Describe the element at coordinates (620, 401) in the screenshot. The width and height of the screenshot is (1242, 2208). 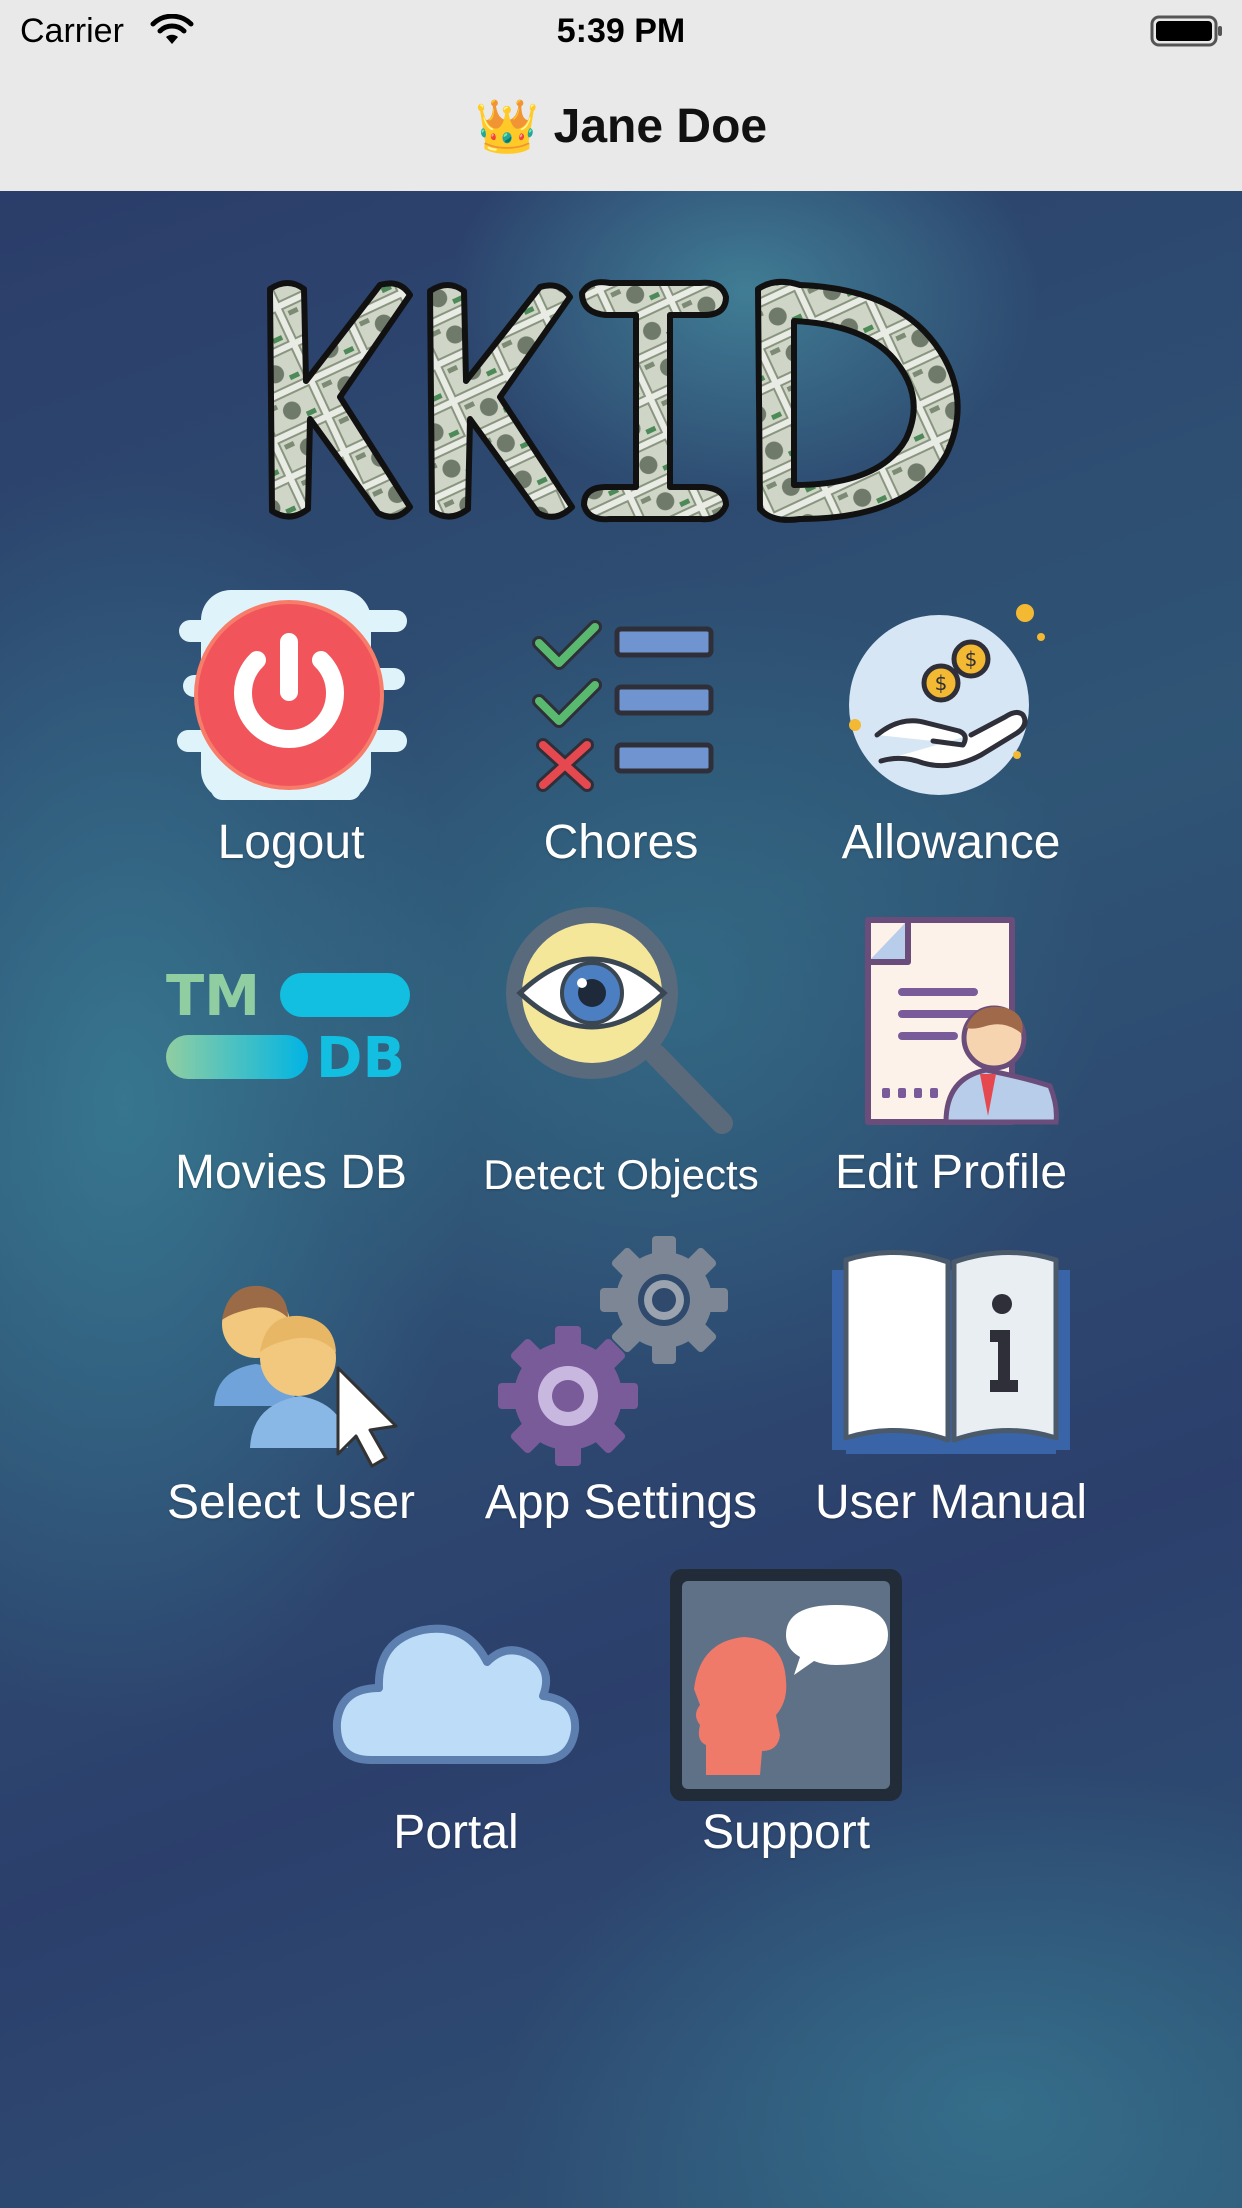
I see `app-logo` at that location.